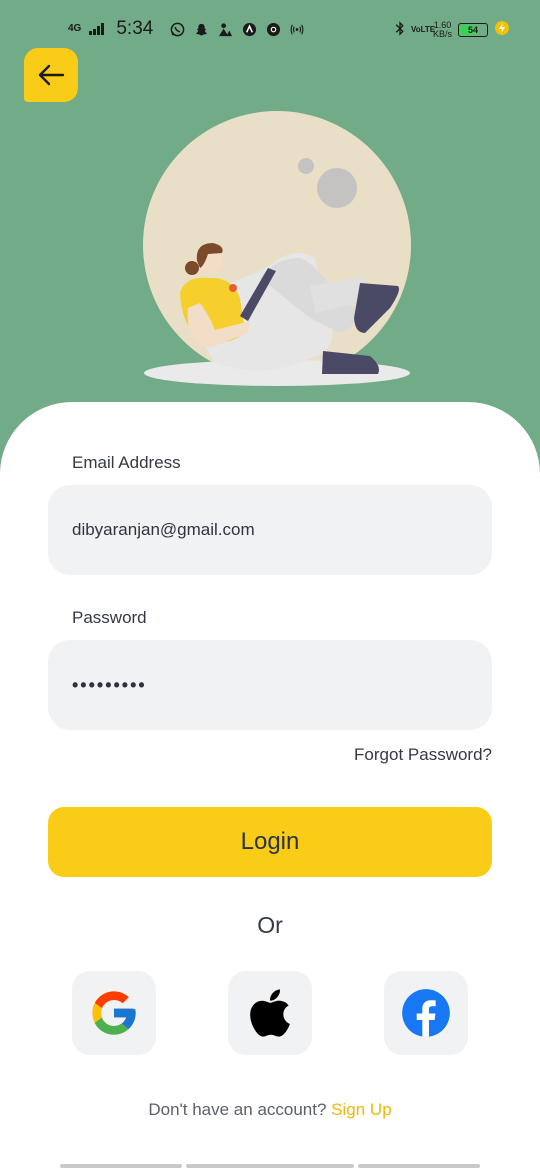 This screenshot has width=540, height=1170. I want to click on status-bar: 4G 5:34 VoLTE 1.60 KB/s 54, so click(270, 30).